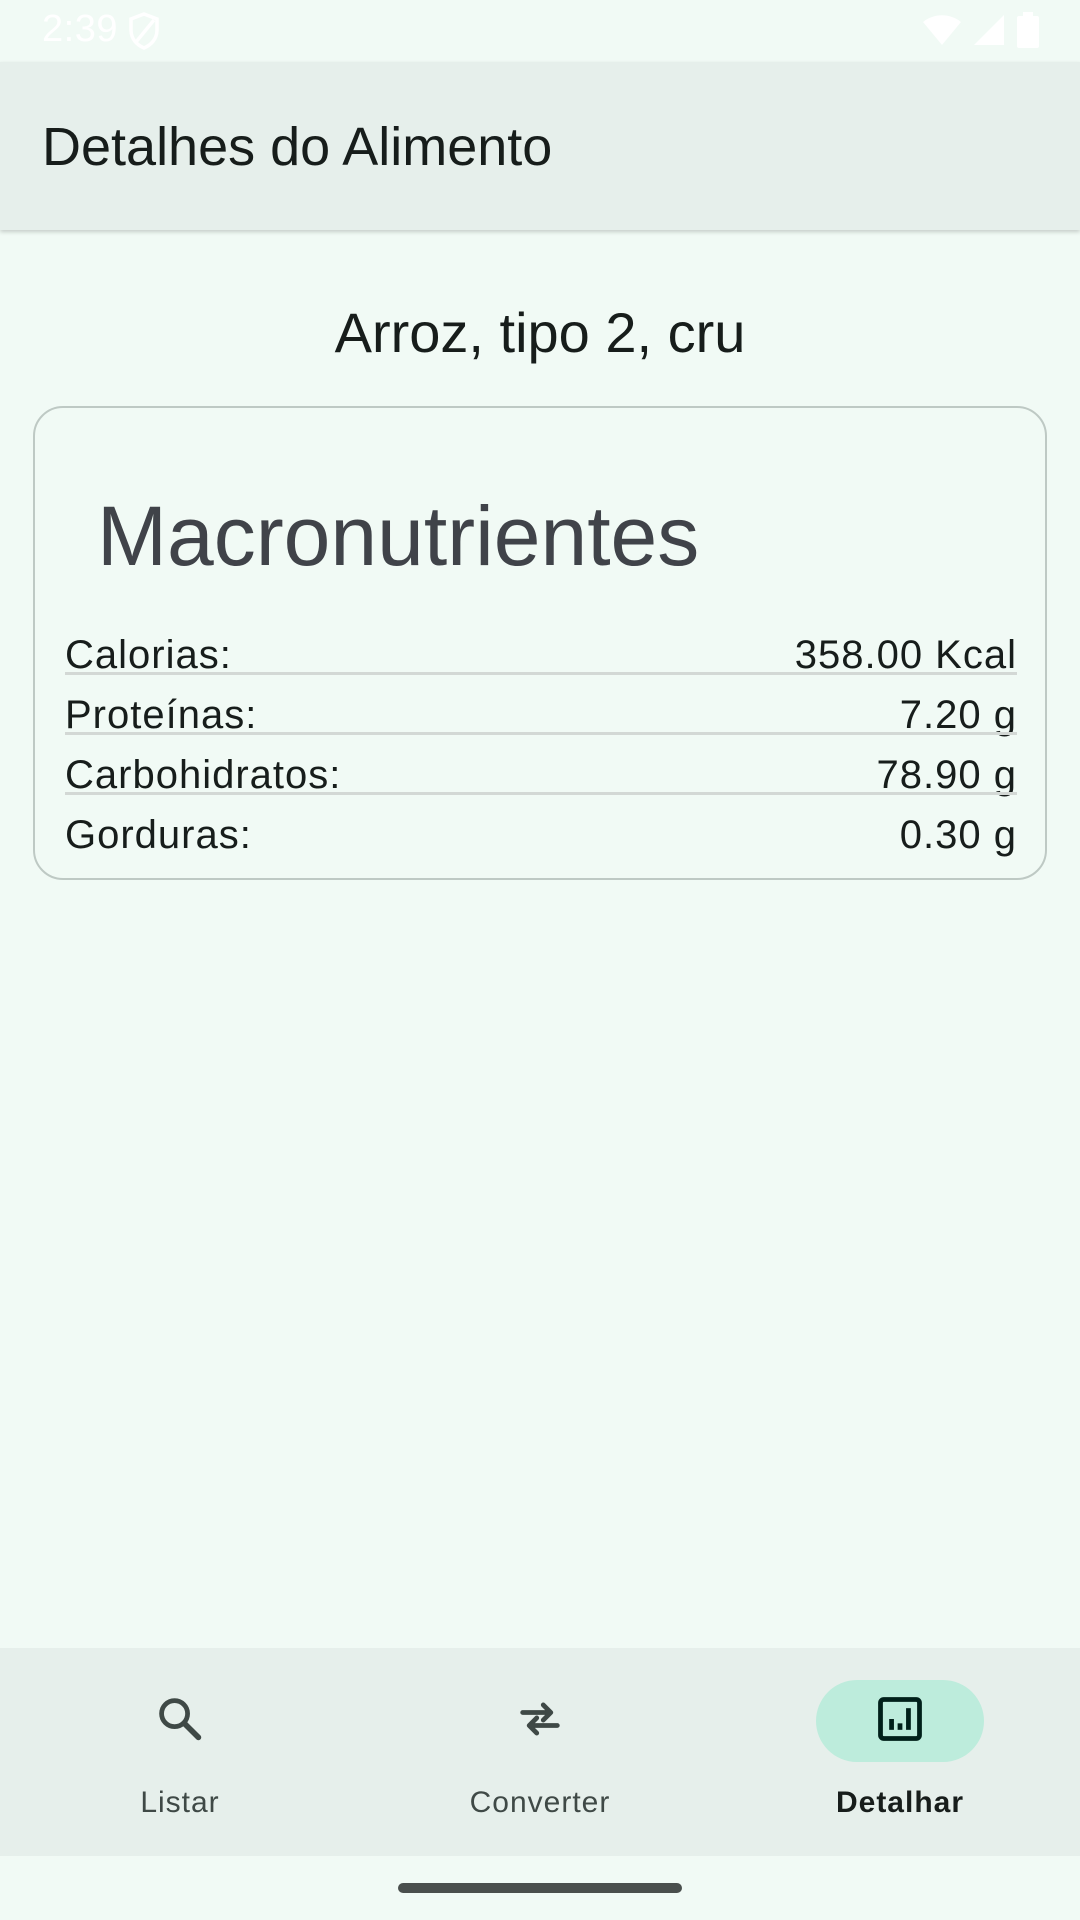  I want to click on status-time: 2:39, so click(80, 29).